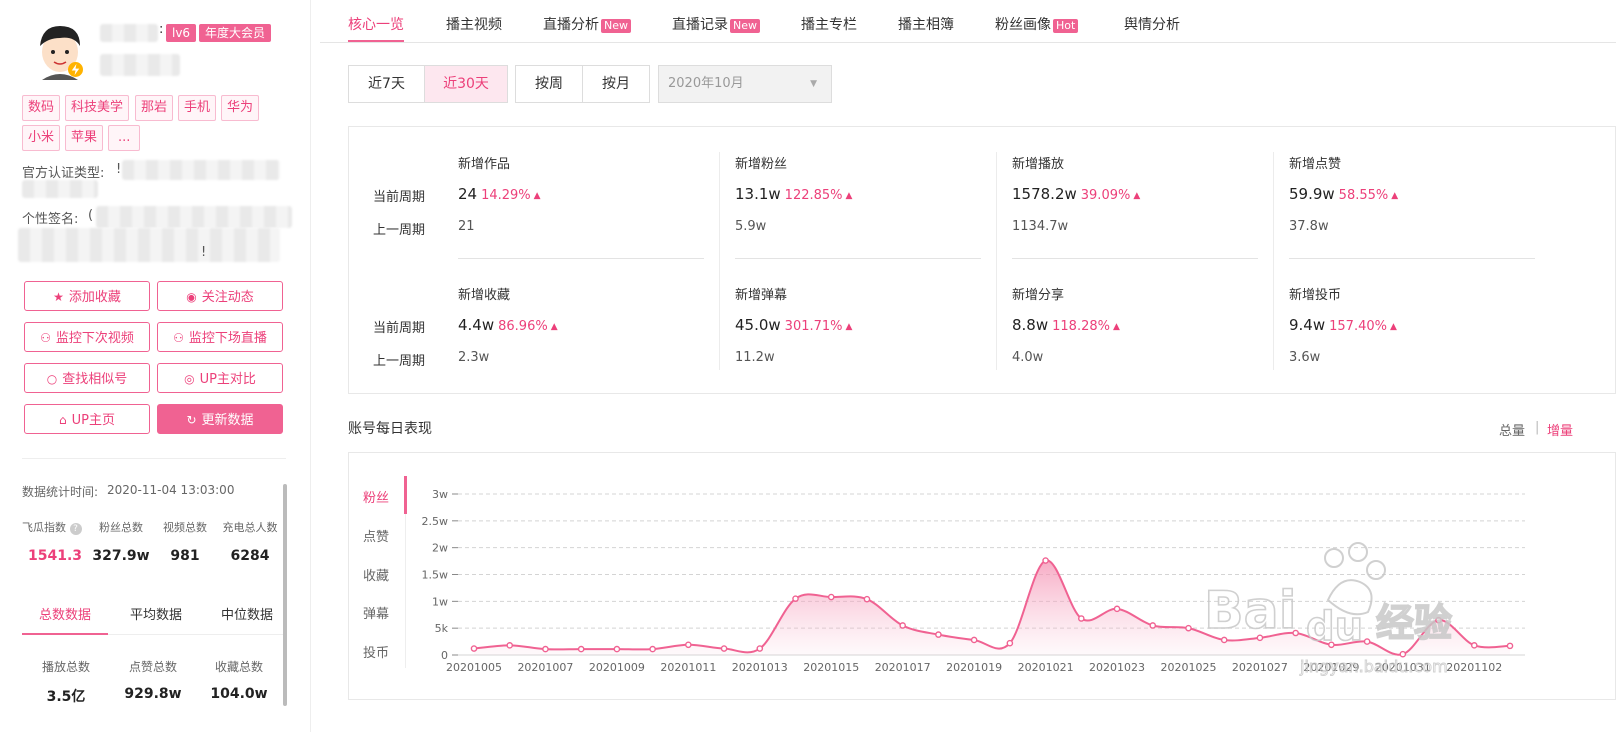 This screenshot has height=732, width=1616. Describe the element at coordinates (41, 138) in the screenshot. I see `tag-item: 小米` at that location.